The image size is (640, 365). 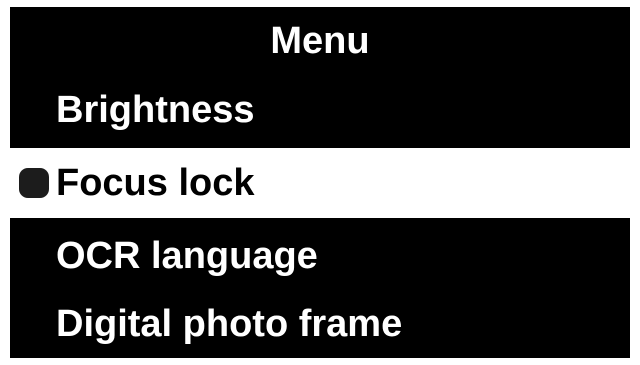 What do you see at coordinates (187, 256) in the screenshot?
I see `menu-item-label: OCR language` at bounding box center [187, 256].